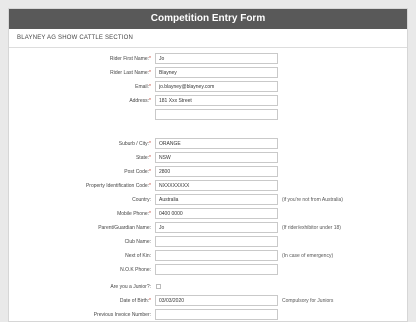 This screenshot has width=416, height=322. What do you see at coordinates (216, 199) in the screenshot?
I see `country-input` at bounding box center [216, 199].